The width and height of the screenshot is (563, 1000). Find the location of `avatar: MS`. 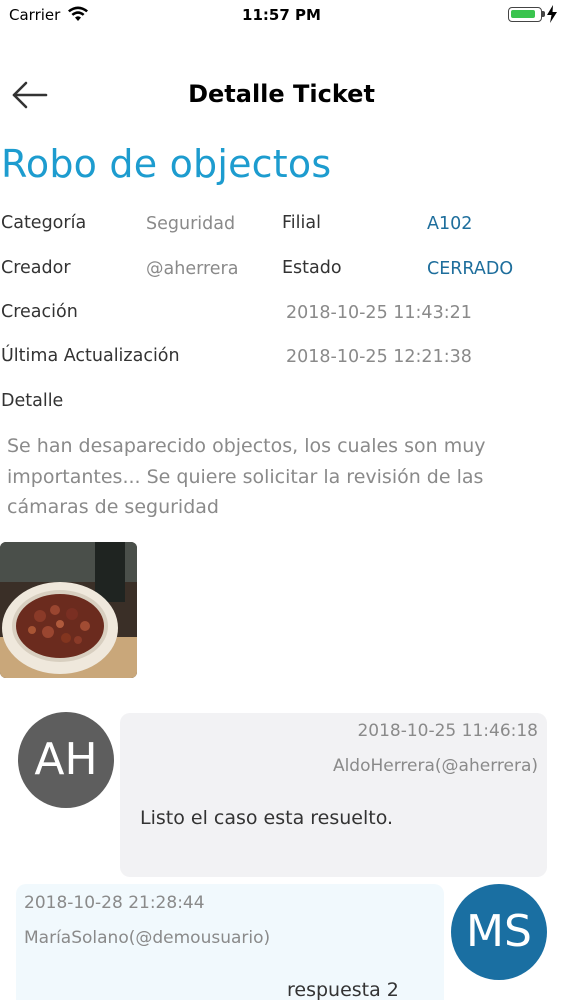

avatar: MS is located at coordinates (499, 932).